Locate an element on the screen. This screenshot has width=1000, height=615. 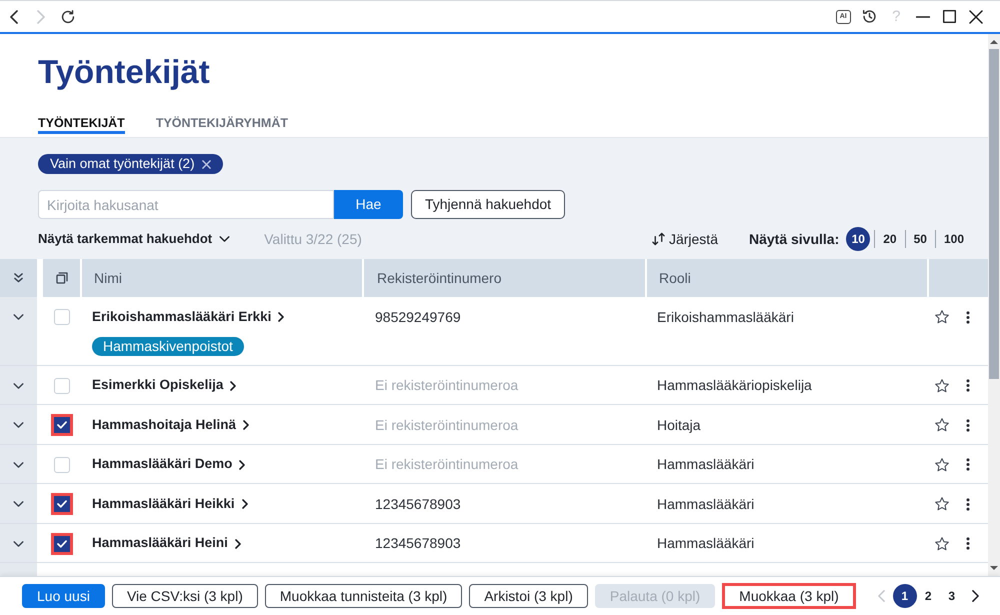
scroll-down-arrow-icon is located at coordinates (994, 568).